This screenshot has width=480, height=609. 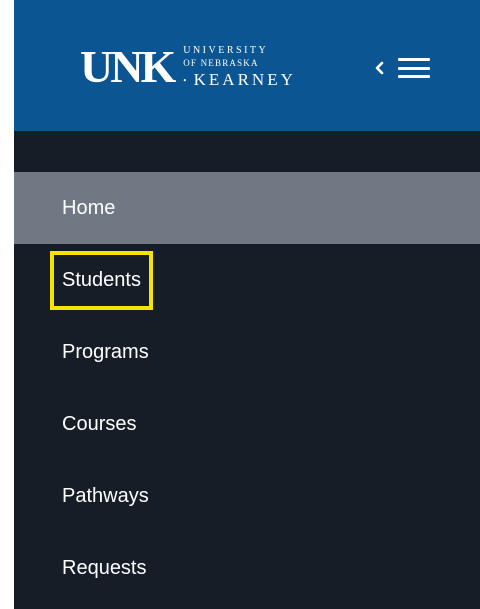 What do you see at coordinates (99, 423) in the screenshot?
I see `sidebar-item-label: Courses` at bounding box center [99, 423].